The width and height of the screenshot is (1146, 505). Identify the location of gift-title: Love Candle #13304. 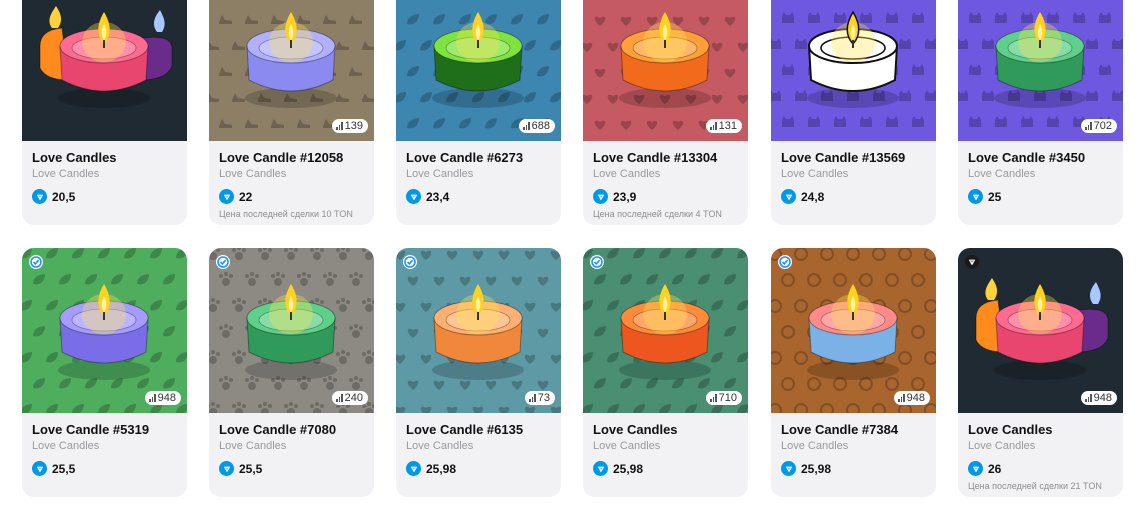
(655, 157).